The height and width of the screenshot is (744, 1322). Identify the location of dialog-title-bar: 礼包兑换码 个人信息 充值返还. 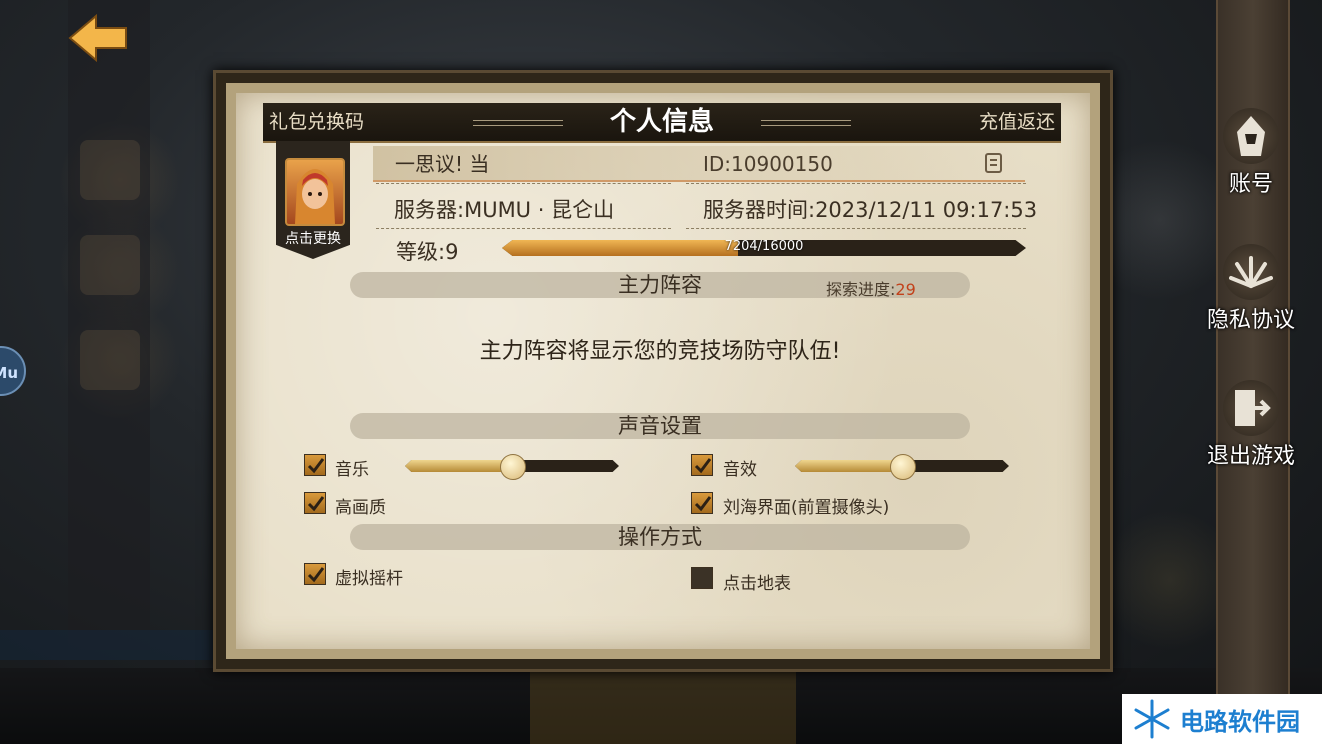
(662, 123).